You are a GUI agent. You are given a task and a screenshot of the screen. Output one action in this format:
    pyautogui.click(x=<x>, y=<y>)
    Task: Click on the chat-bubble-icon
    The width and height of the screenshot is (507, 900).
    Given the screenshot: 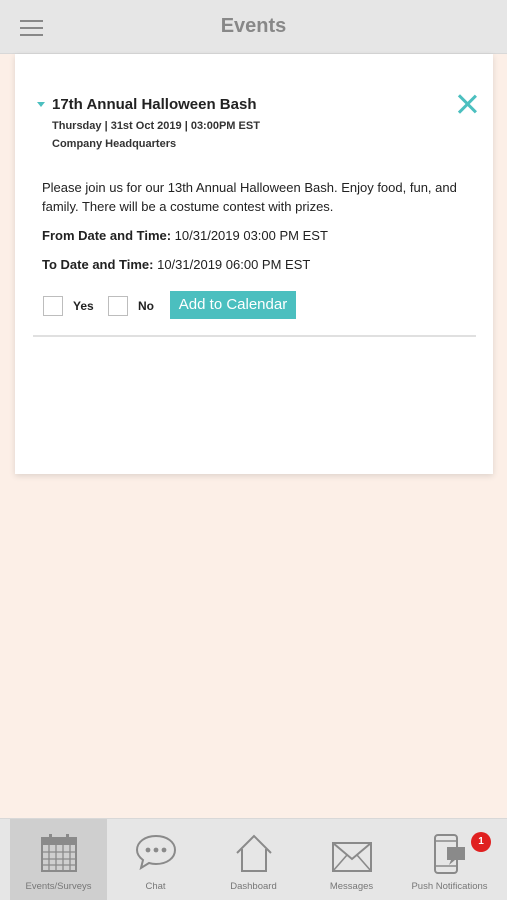 What is the action you would take?
    pyautogui.click(x=155, y=852)
    